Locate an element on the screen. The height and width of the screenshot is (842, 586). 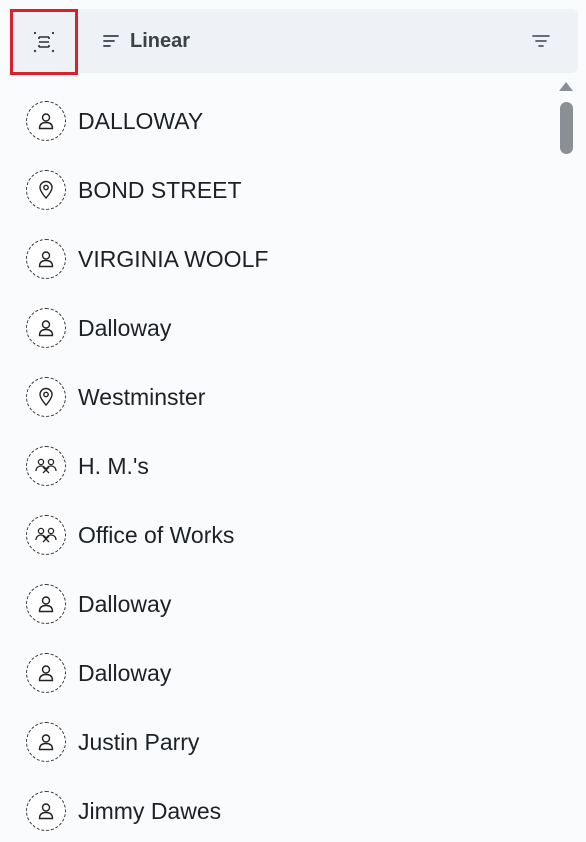
list-item-label: Jimmy Dawes is located at coordinates (150, 810).